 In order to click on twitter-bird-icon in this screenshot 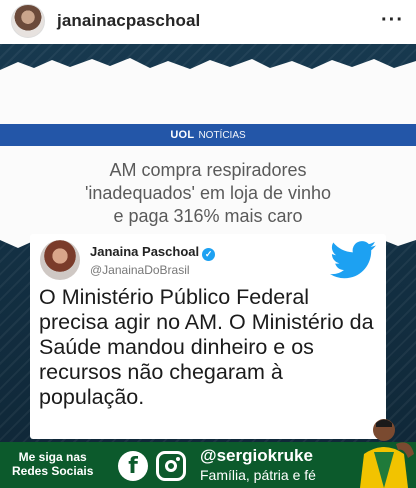, I will do `click(353, 260)`.